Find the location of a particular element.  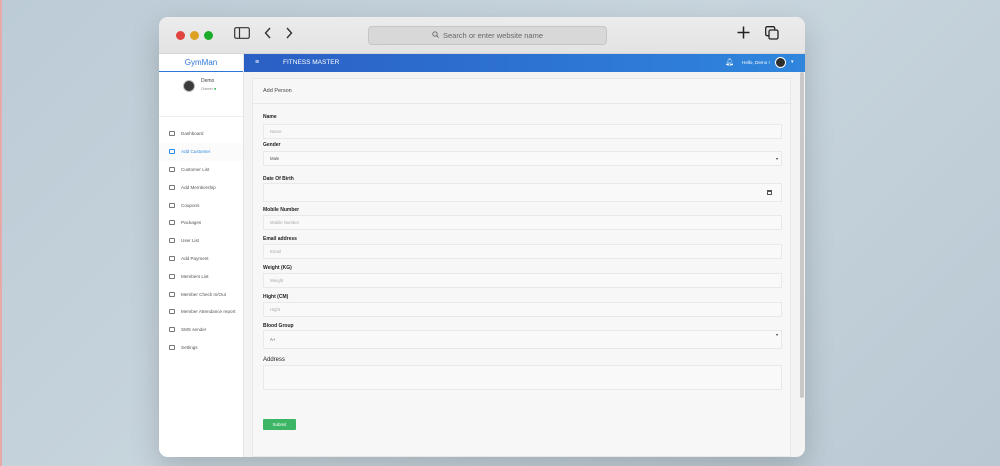

name-label: Name is located at coordinates (270, 117).